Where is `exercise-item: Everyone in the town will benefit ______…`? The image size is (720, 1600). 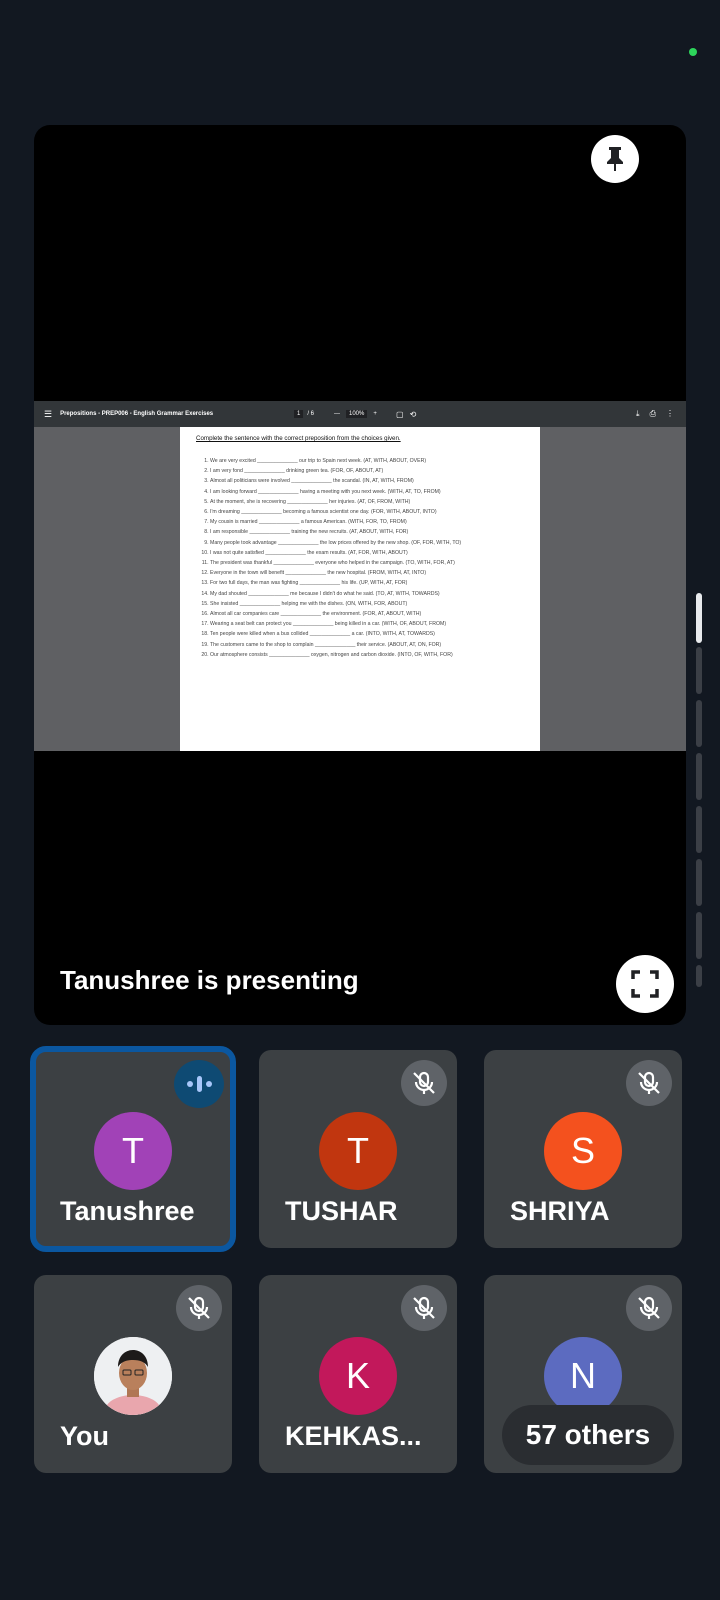
exercise-item: Everyone in the town will benefit ______… is located at coordinates (375, 573).